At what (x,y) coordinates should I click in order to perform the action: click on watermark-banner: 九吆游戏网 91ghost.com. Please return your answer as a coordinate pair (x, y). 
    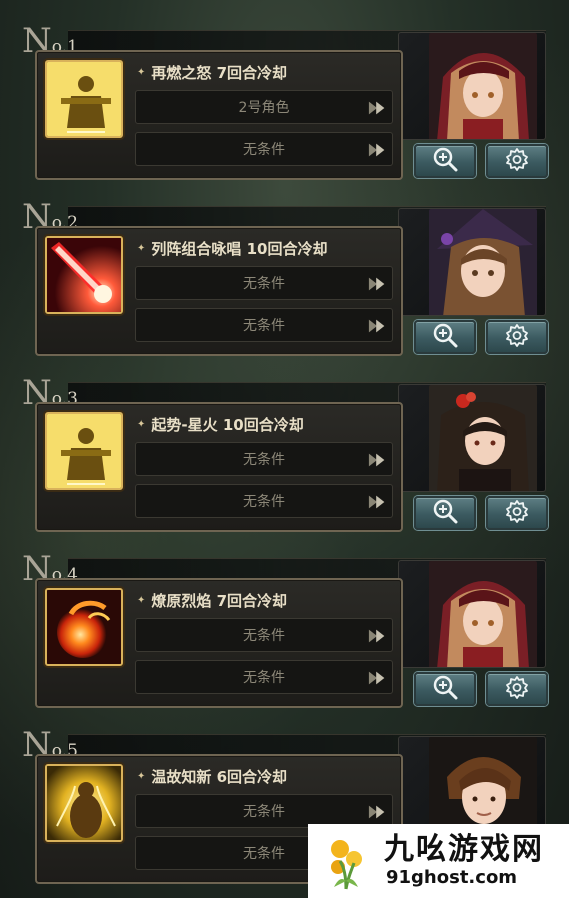
    Looking at the image, I should click on (438, 861).